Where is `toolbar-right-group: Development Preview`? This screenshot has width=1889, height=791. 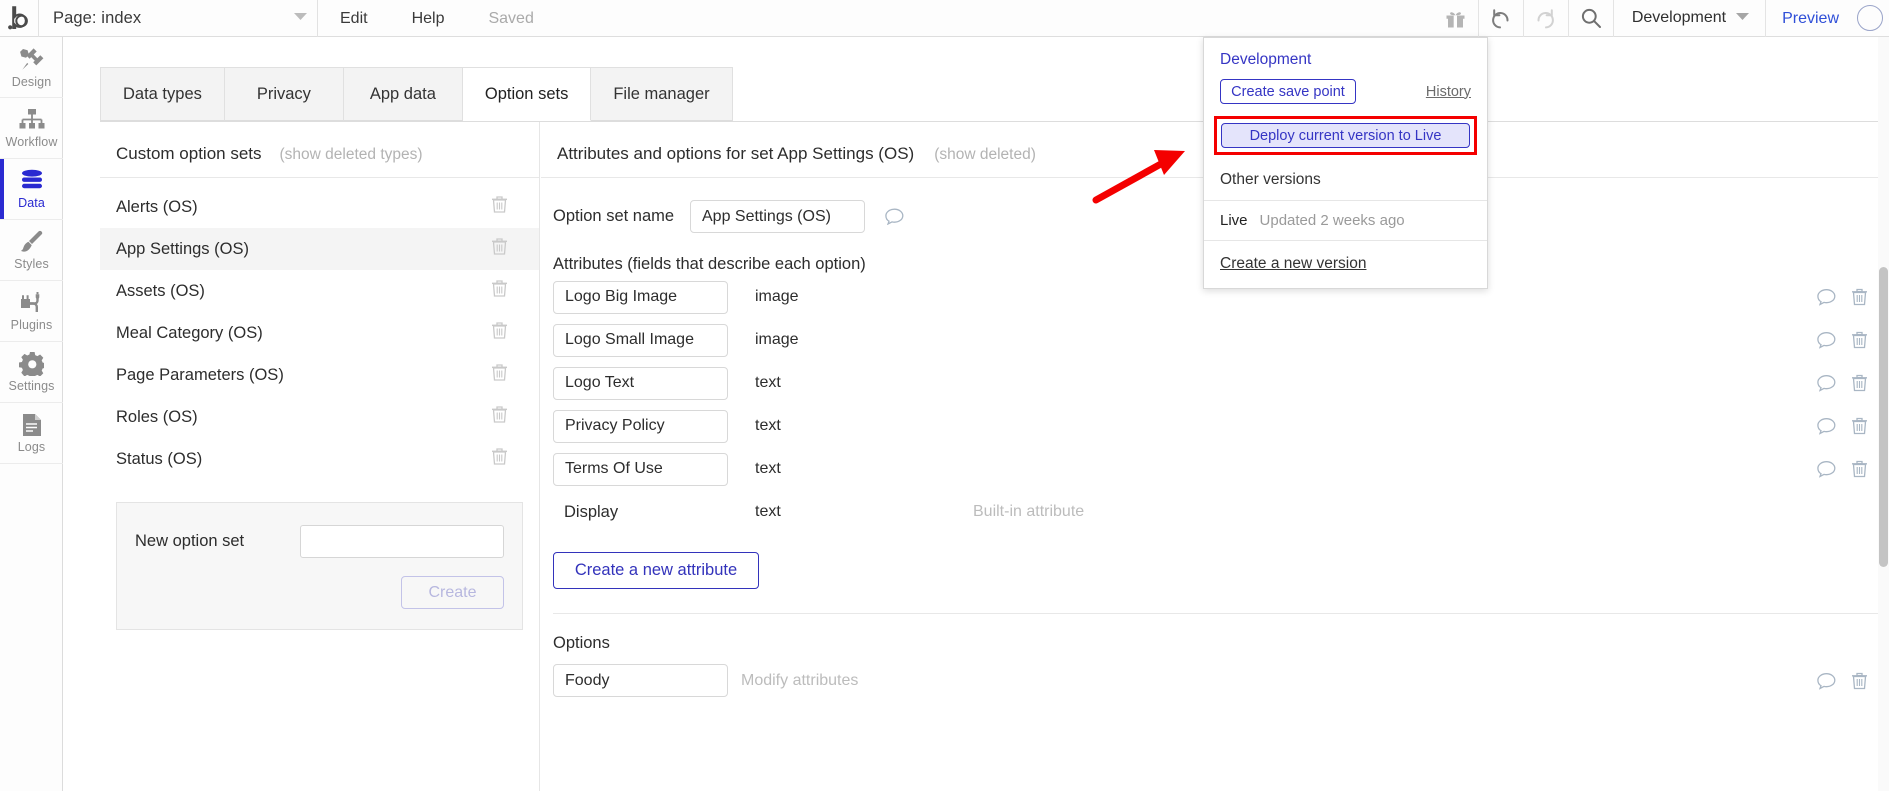 toolbar-right-group: Development Preview is located at coordinates (1661, 18).